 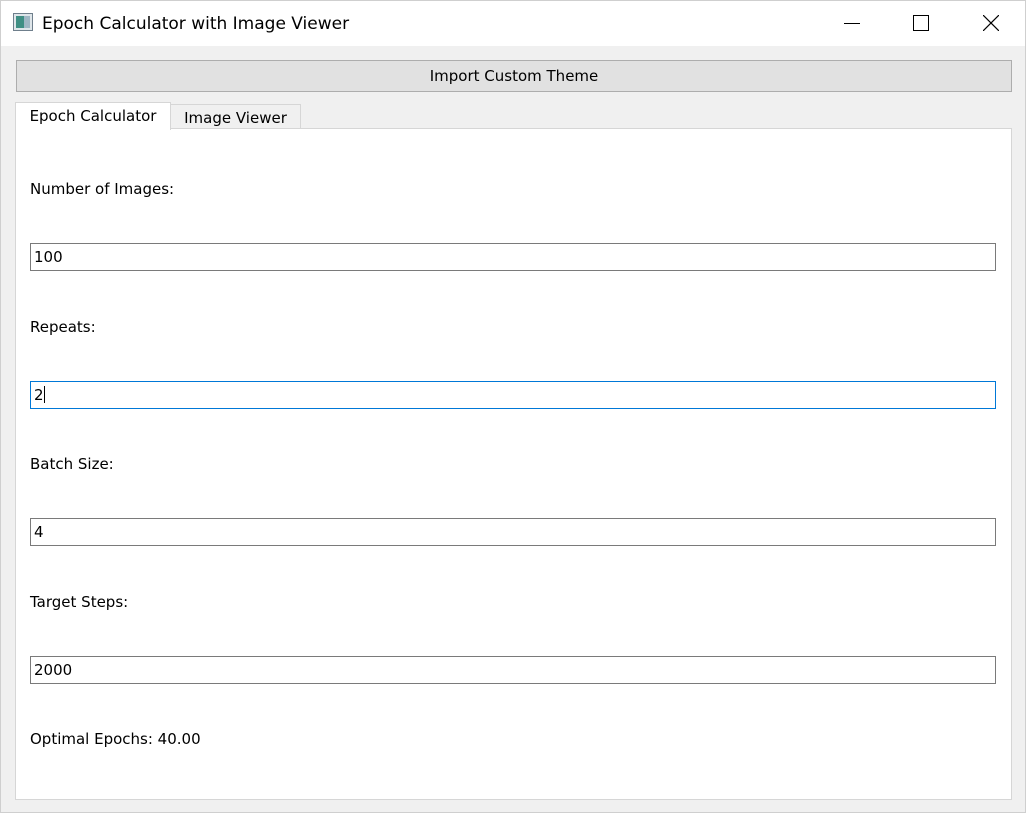 What do you see at coordinates (23, 22) in the screenshot?
I see `app-icon` at bounding box center [23, 22].